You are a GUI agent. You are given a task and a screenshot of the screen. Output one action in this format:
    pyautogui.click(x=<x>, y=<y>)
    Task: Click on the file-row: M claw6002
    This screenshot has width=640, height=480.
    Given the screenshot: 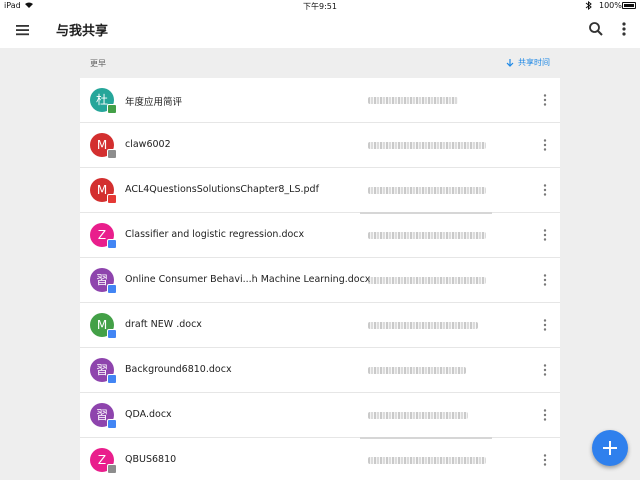 What is the action you would take?
    pyautogui.click(x=320, y=145)
    